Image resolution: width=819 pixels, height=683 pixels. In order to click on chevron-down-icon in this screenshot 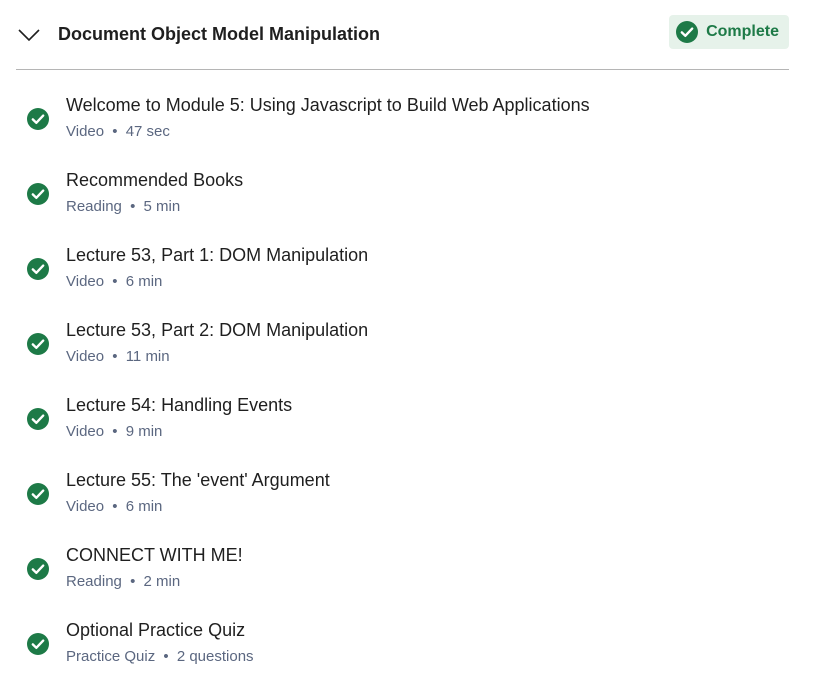, I will do `click(29, 35)`.